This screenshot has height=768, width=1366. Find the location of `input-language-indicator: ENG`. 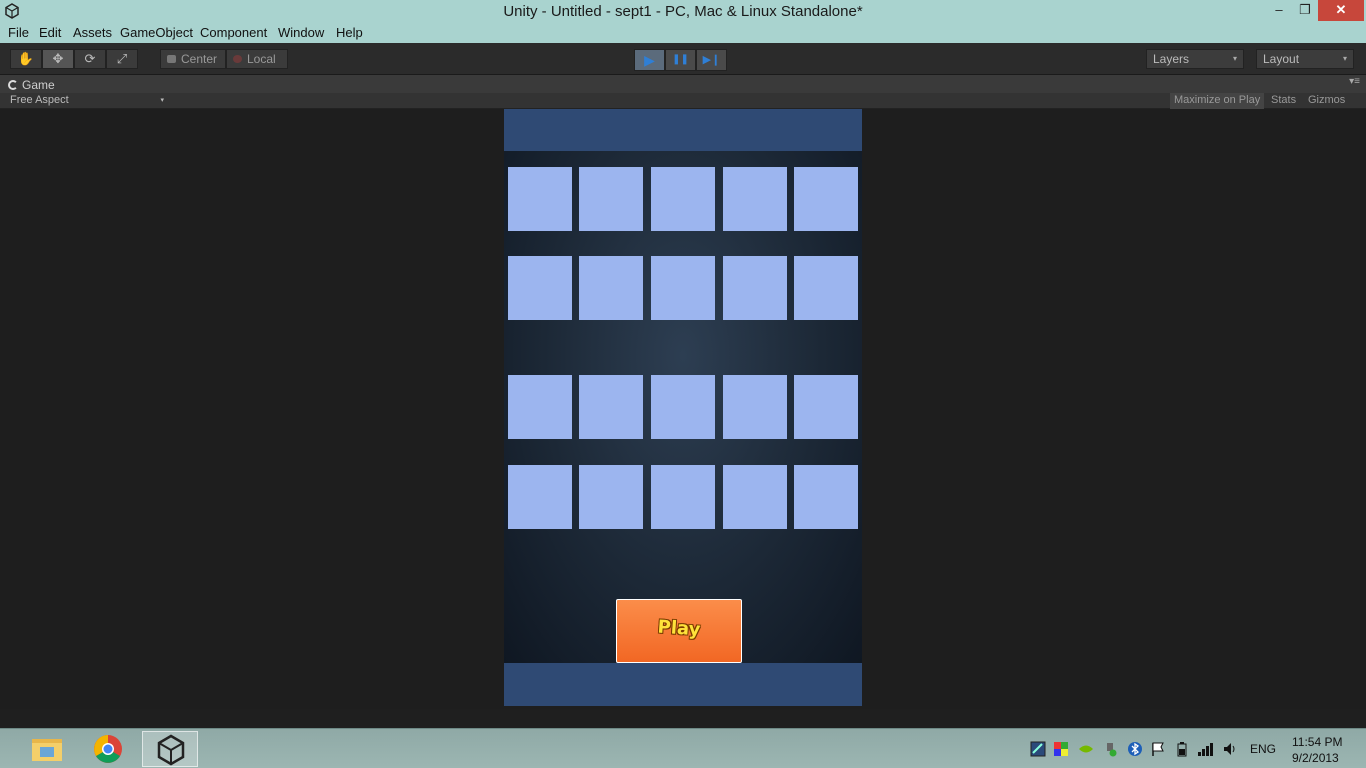

input-language-indicator: ENG is located at coordinates (1263, 749).